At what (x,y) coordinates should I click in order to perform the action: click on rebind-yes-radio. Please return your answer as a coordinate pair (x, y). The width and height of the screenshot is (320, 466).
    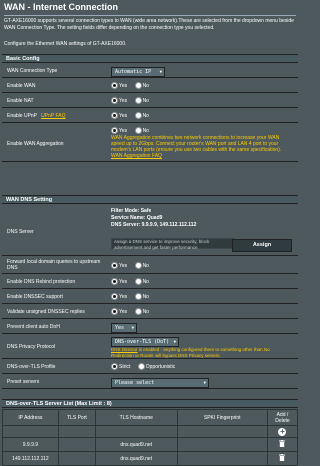
    Looking at the image, I should click on (114, 281).